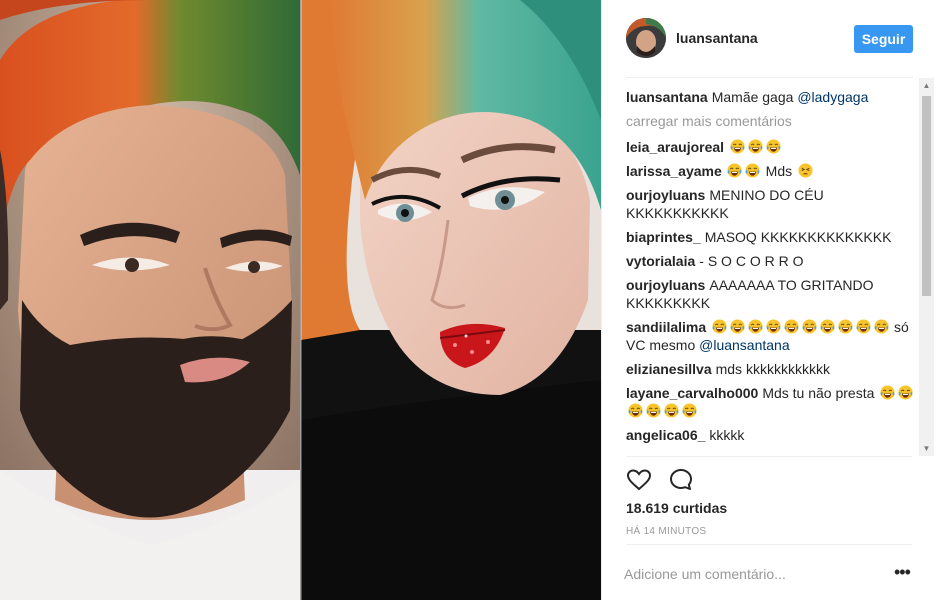 This screenshot has height=600, width=936. Describe the element at coordinates (926, 85) in the screenshot. I see `scroll-up-arrow-icon: ▲` at that location.